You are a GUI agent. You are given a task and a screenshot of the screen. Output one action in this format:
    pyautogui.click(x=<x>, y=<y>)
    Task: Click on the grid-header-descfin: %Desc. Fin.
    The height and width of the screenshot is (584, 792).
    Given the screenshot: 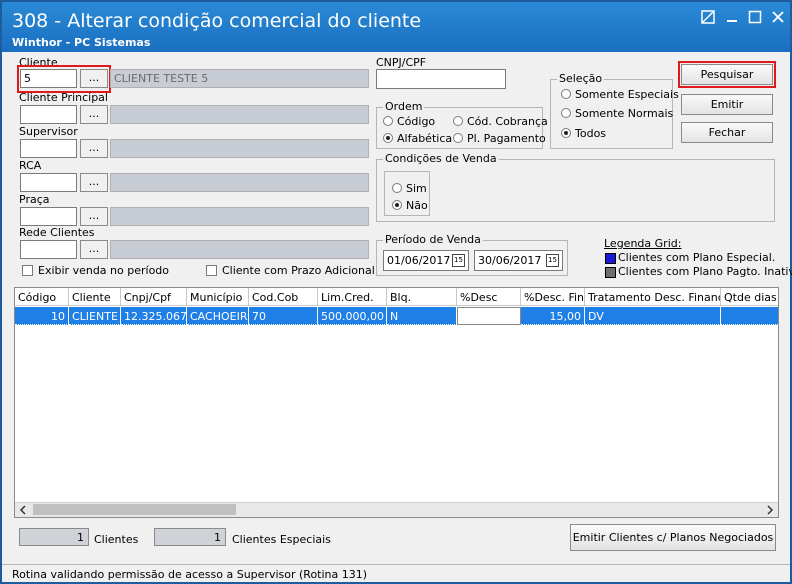 What is the action you would take?
    pyautogui.click(x=553, y=297)
    